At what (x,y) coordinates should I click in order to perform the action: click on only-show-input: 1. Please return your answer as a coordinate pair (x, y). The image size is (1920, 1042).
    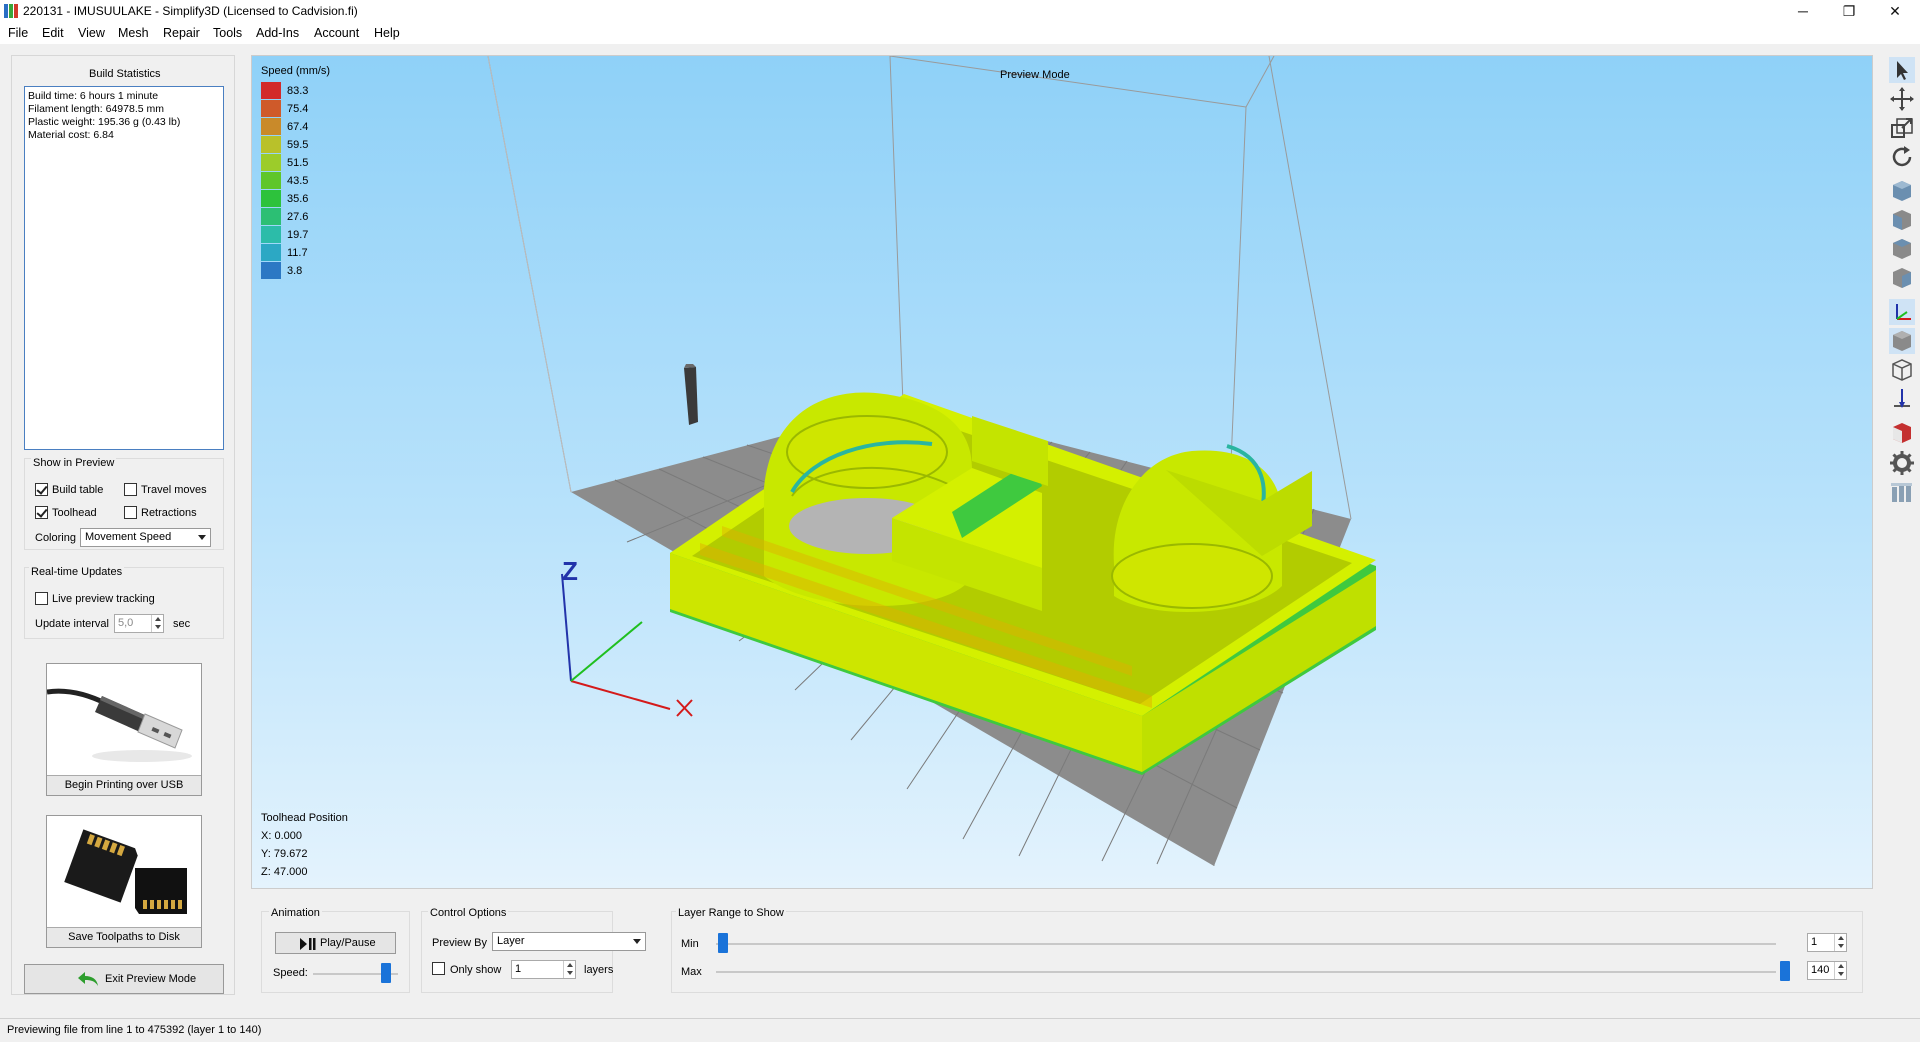
    Looking at the image, I should click on (543, 969).